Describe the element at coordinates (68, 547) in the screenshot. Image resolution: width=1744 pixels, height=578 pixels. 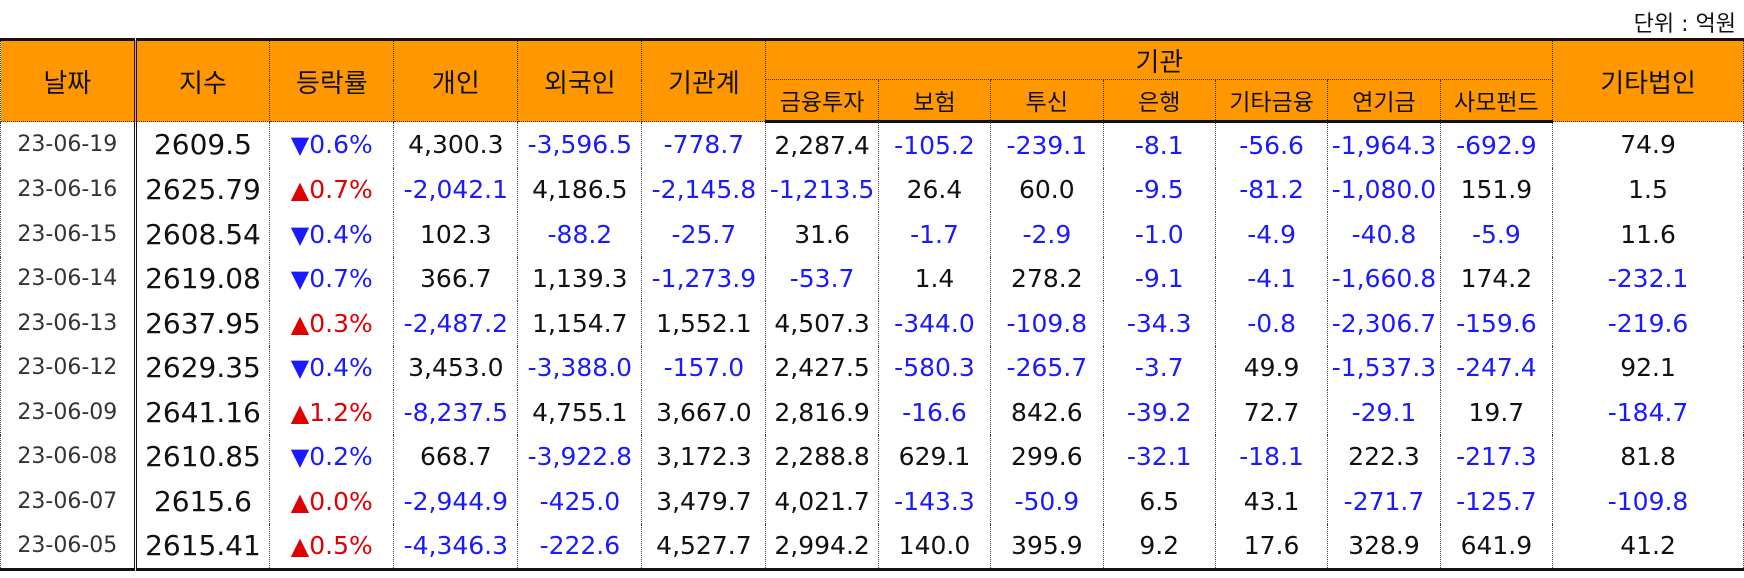
I see `cell-date: 23-06-05` at that location.